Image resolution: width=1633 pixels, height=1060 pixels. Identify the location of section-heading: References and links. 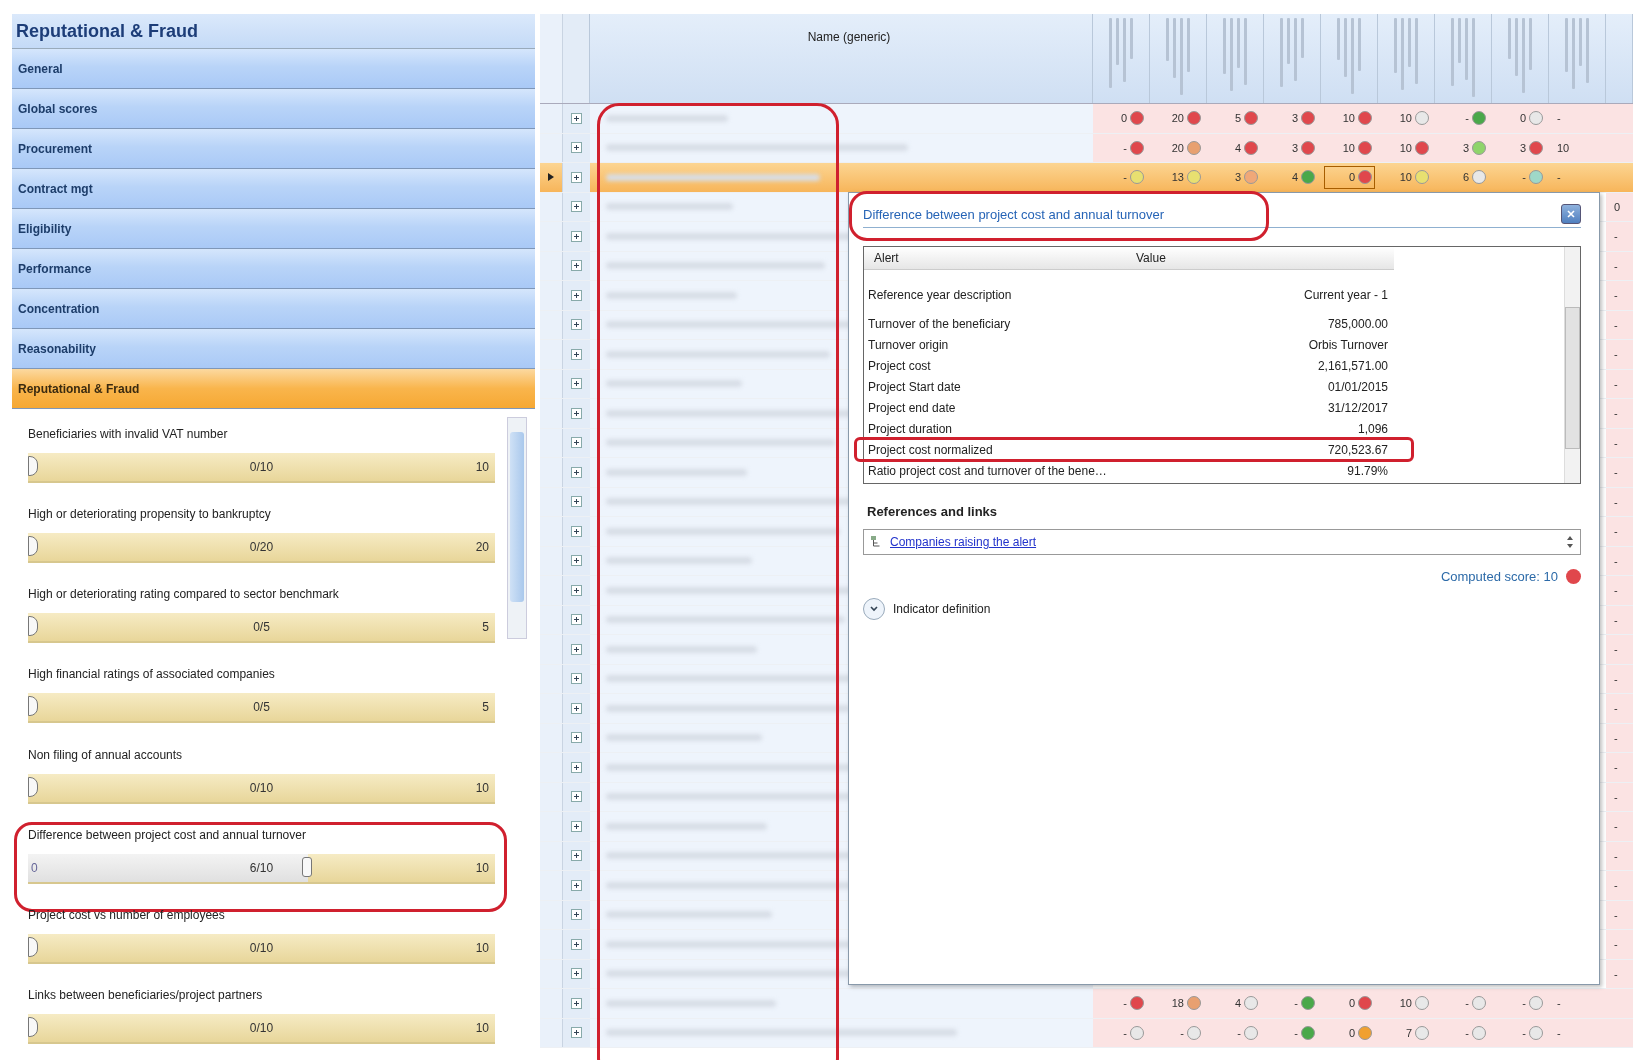
(933, 511).